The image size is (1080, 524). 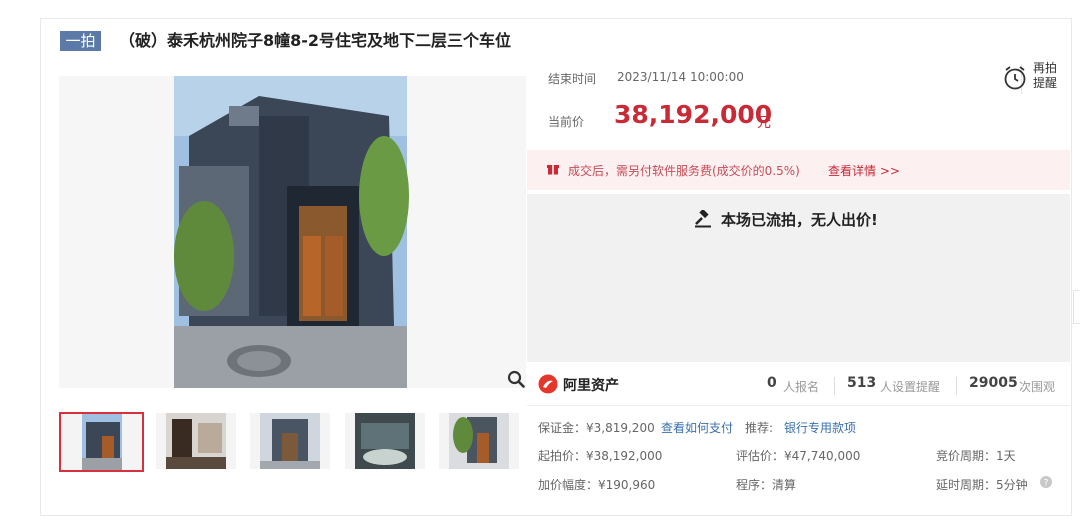 What do you see at coordinates (982, 485) in the screenshot?
I see `delay-period: 延时周期：5分钟` at bounding box center [982, 485].